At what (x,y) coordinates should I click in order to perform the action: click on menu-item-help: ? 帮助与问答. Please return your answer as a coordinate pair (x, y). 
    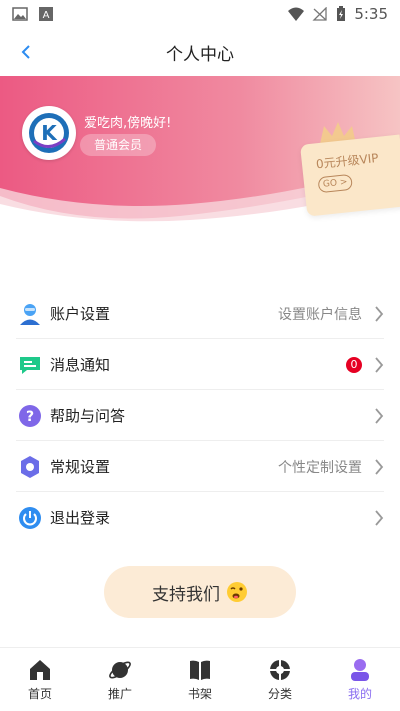
    Looking at the image, I should click on (200, 415).